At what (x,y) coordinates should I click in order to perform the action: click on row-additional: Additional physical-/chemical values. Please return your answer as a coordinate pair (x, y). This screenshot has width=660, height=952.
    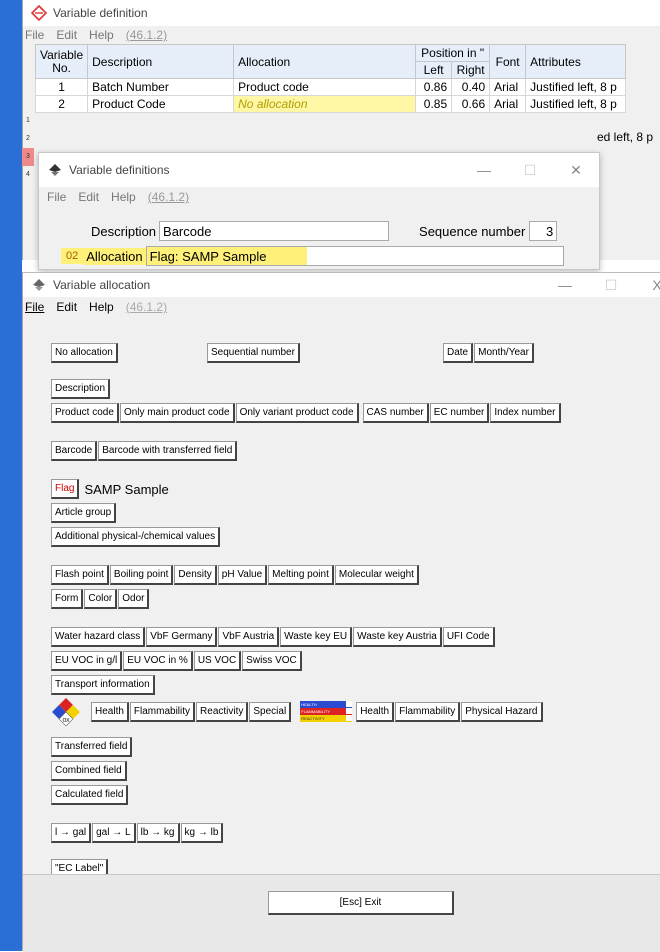
    Looking at the image, I should click on (136, 537).